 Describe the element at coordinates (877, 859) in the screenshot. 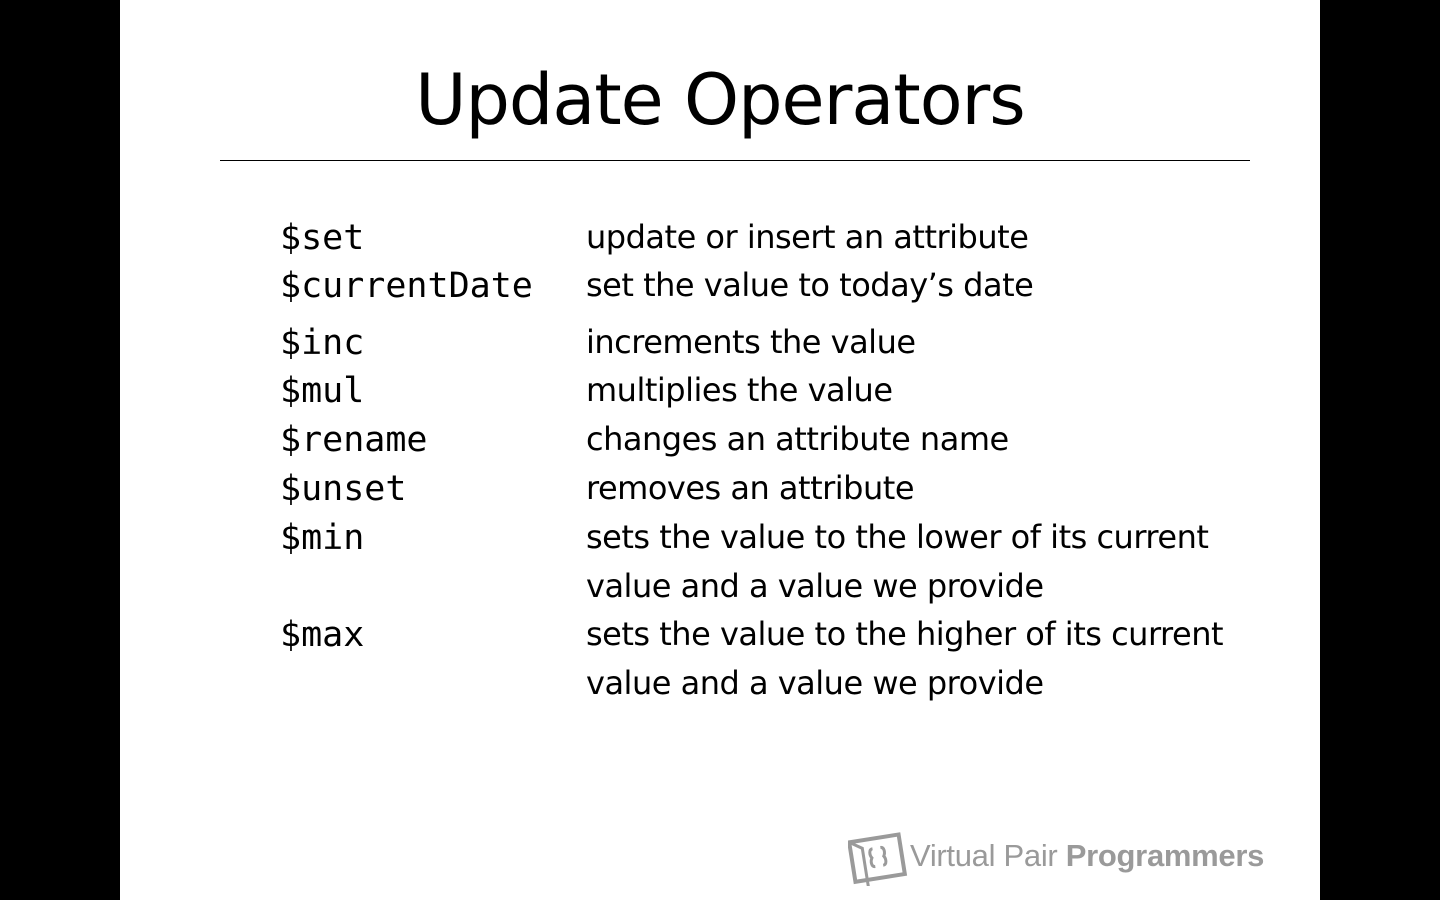

I see `virtual-pair-programmers-logo-icon` at that location.